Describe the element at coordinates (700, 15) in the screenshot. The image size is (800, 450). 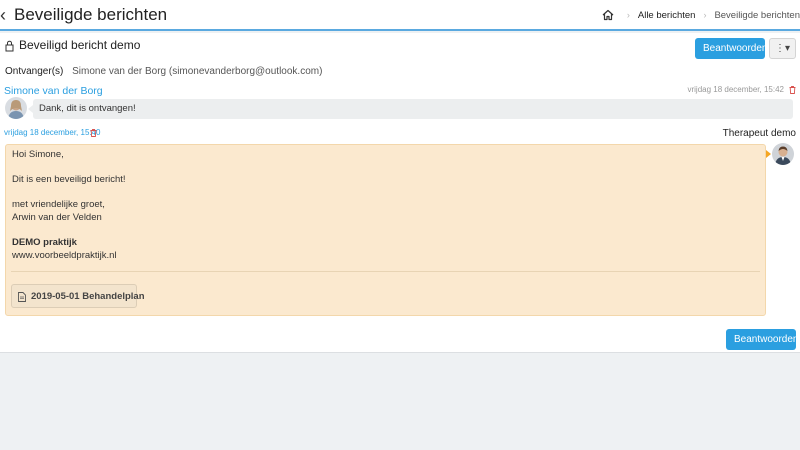
I see `breadcrumb: › Alle berichten › Beveiligde berichten` at that location.